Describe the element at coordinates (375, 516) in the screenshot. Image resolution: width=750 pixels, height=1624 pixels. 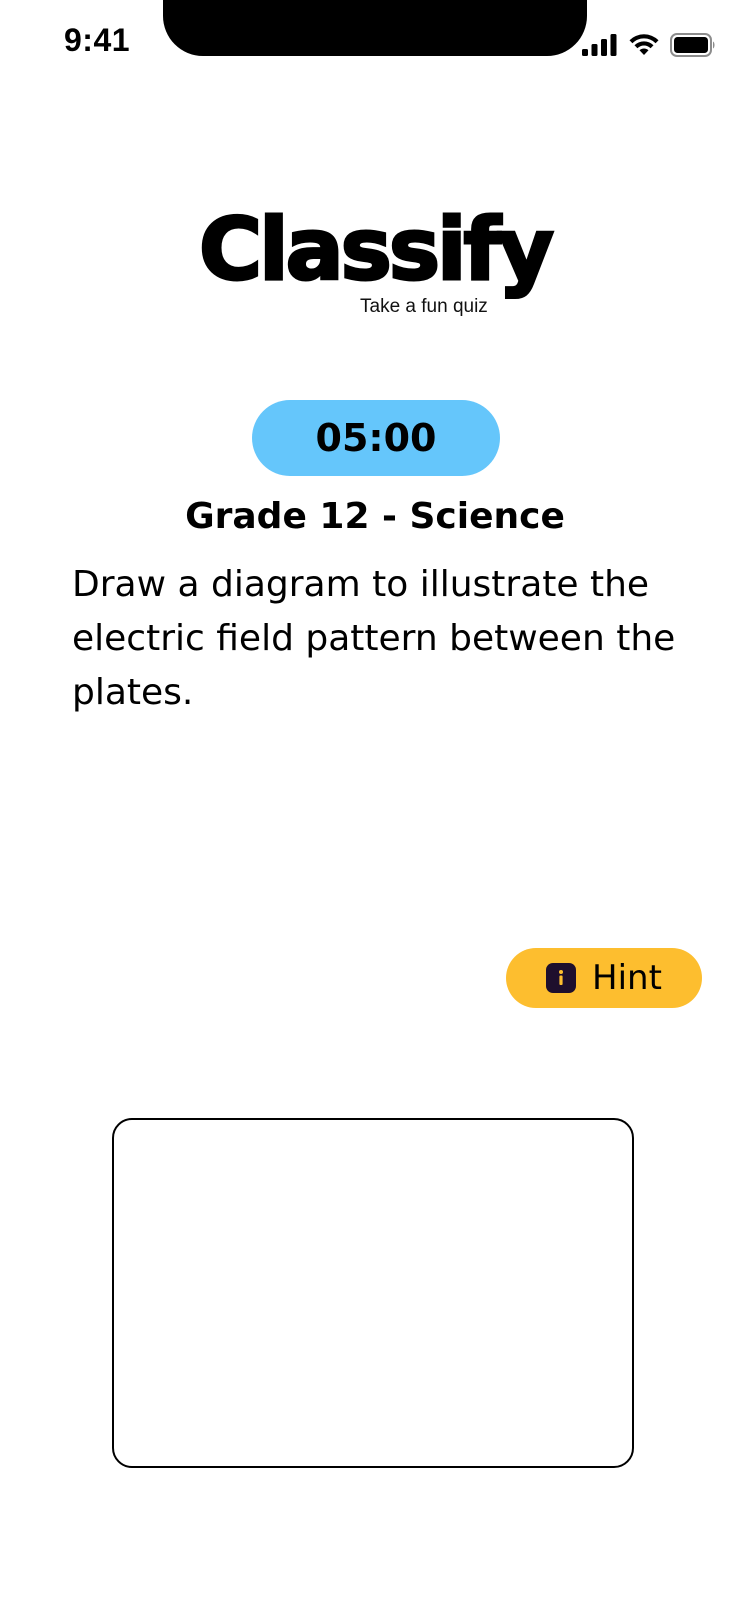
I see `quiz-subject-heading: Grade 12 - Science` at that location.